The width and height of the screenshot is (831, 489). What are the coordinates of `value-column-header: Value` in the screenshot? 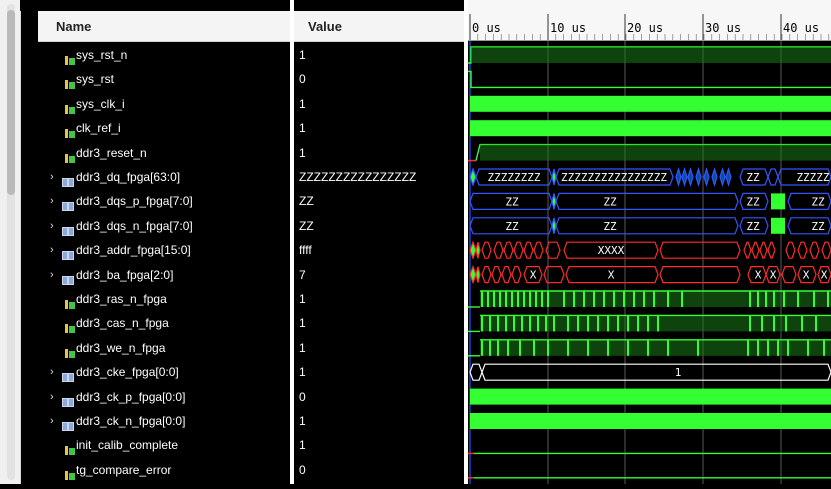 It's located at (379, 26).